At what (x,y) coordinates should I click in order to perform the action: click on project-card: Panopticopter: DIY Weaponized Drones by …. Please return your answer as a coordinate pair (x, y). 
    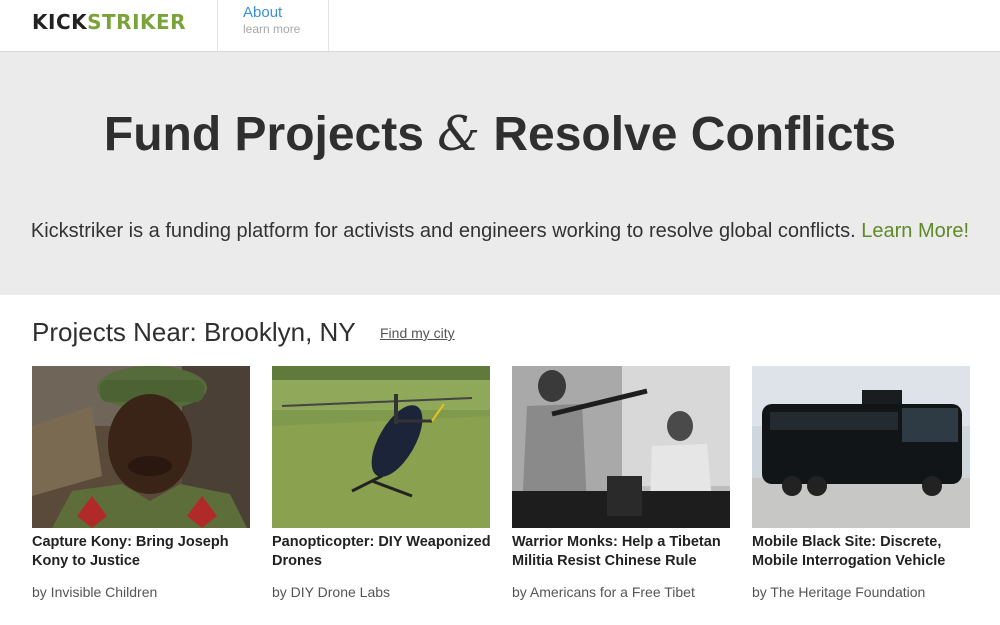
    Looking at the image, I should click on (382, 483).